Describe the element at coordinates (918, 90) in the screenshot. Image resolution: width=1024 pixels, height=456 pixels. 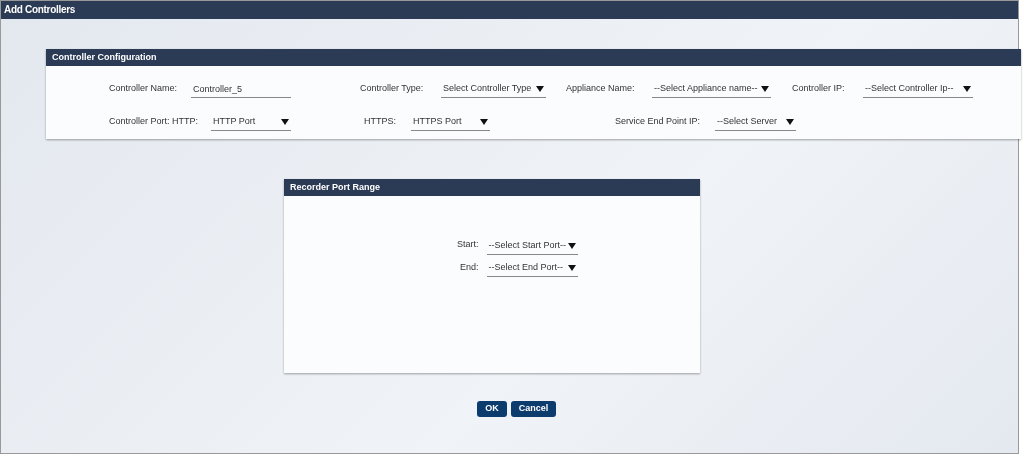
I see `dropdown: --Select Controller Ip--` at that location.